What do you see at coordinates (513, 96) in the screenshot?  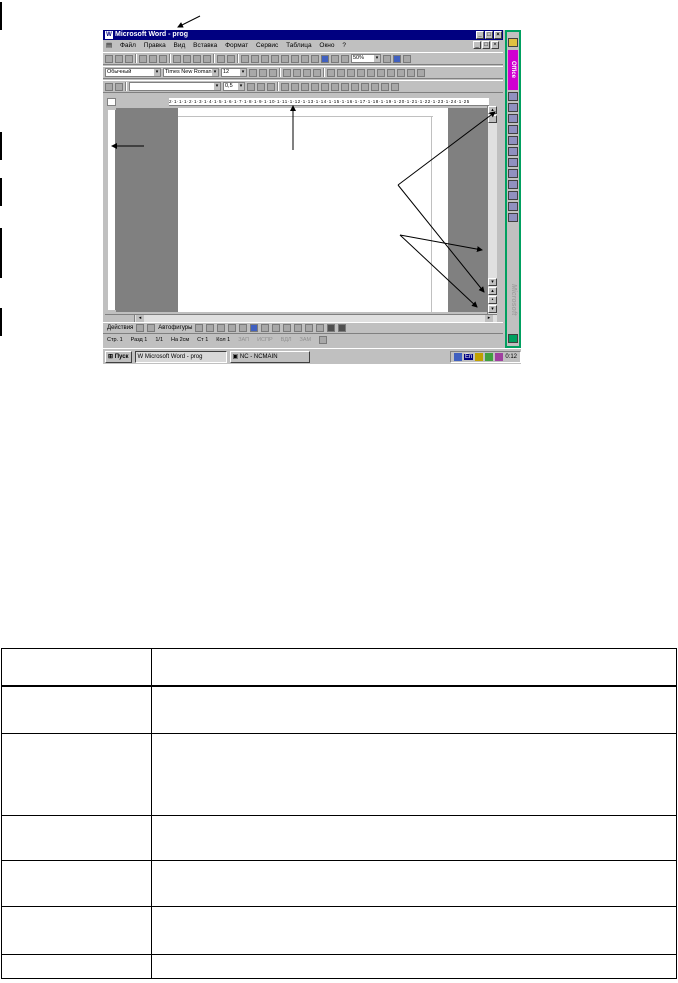 I see `word-shortcut-icon` at bounding box center [513, 96].